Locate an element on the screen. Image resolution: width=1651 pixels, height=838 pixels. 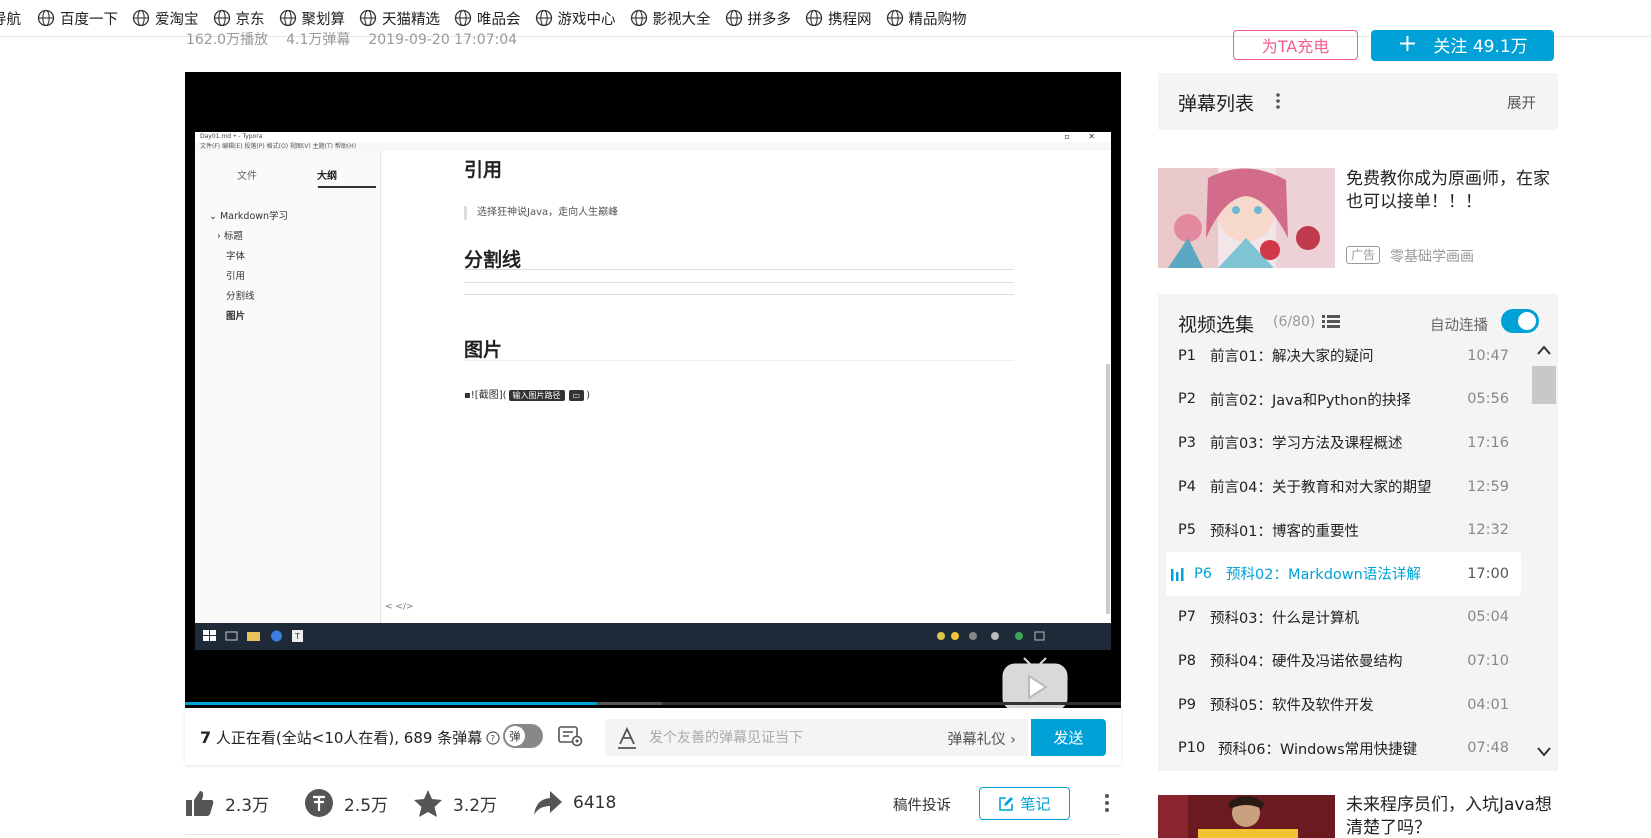
outline-item: 字体 is located at coordinates (236, 256).